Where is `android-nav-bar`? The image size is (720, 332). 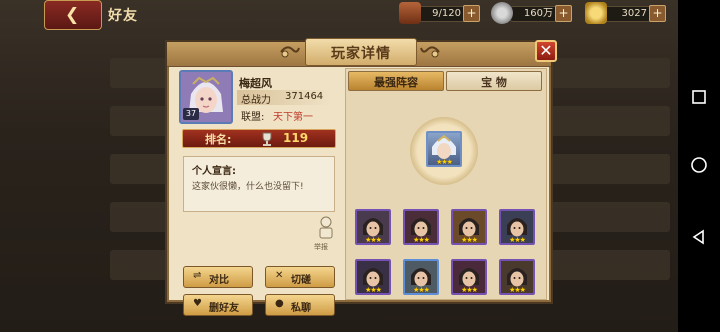
android-nav-bar is located at coordinates (699, 166).